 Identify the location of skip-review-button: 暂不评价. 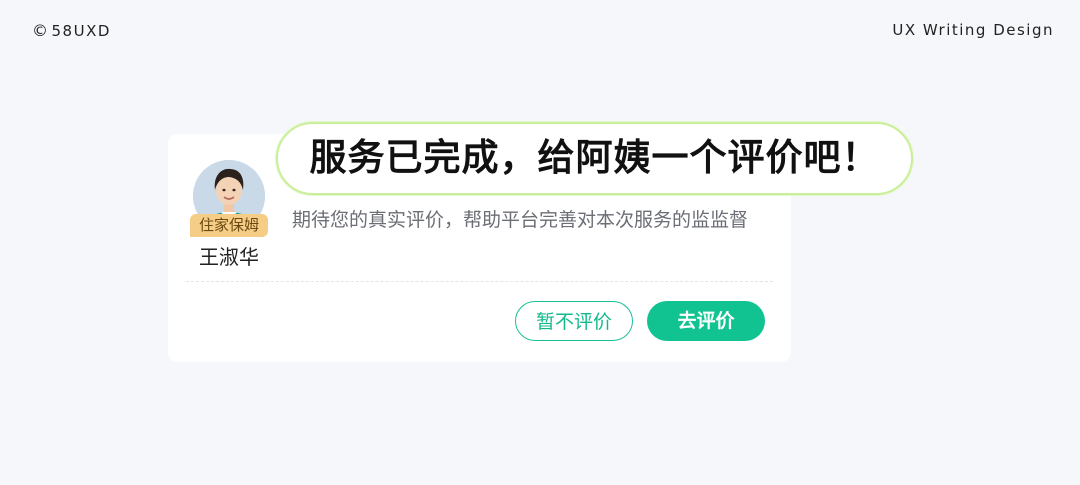
(574, 321).